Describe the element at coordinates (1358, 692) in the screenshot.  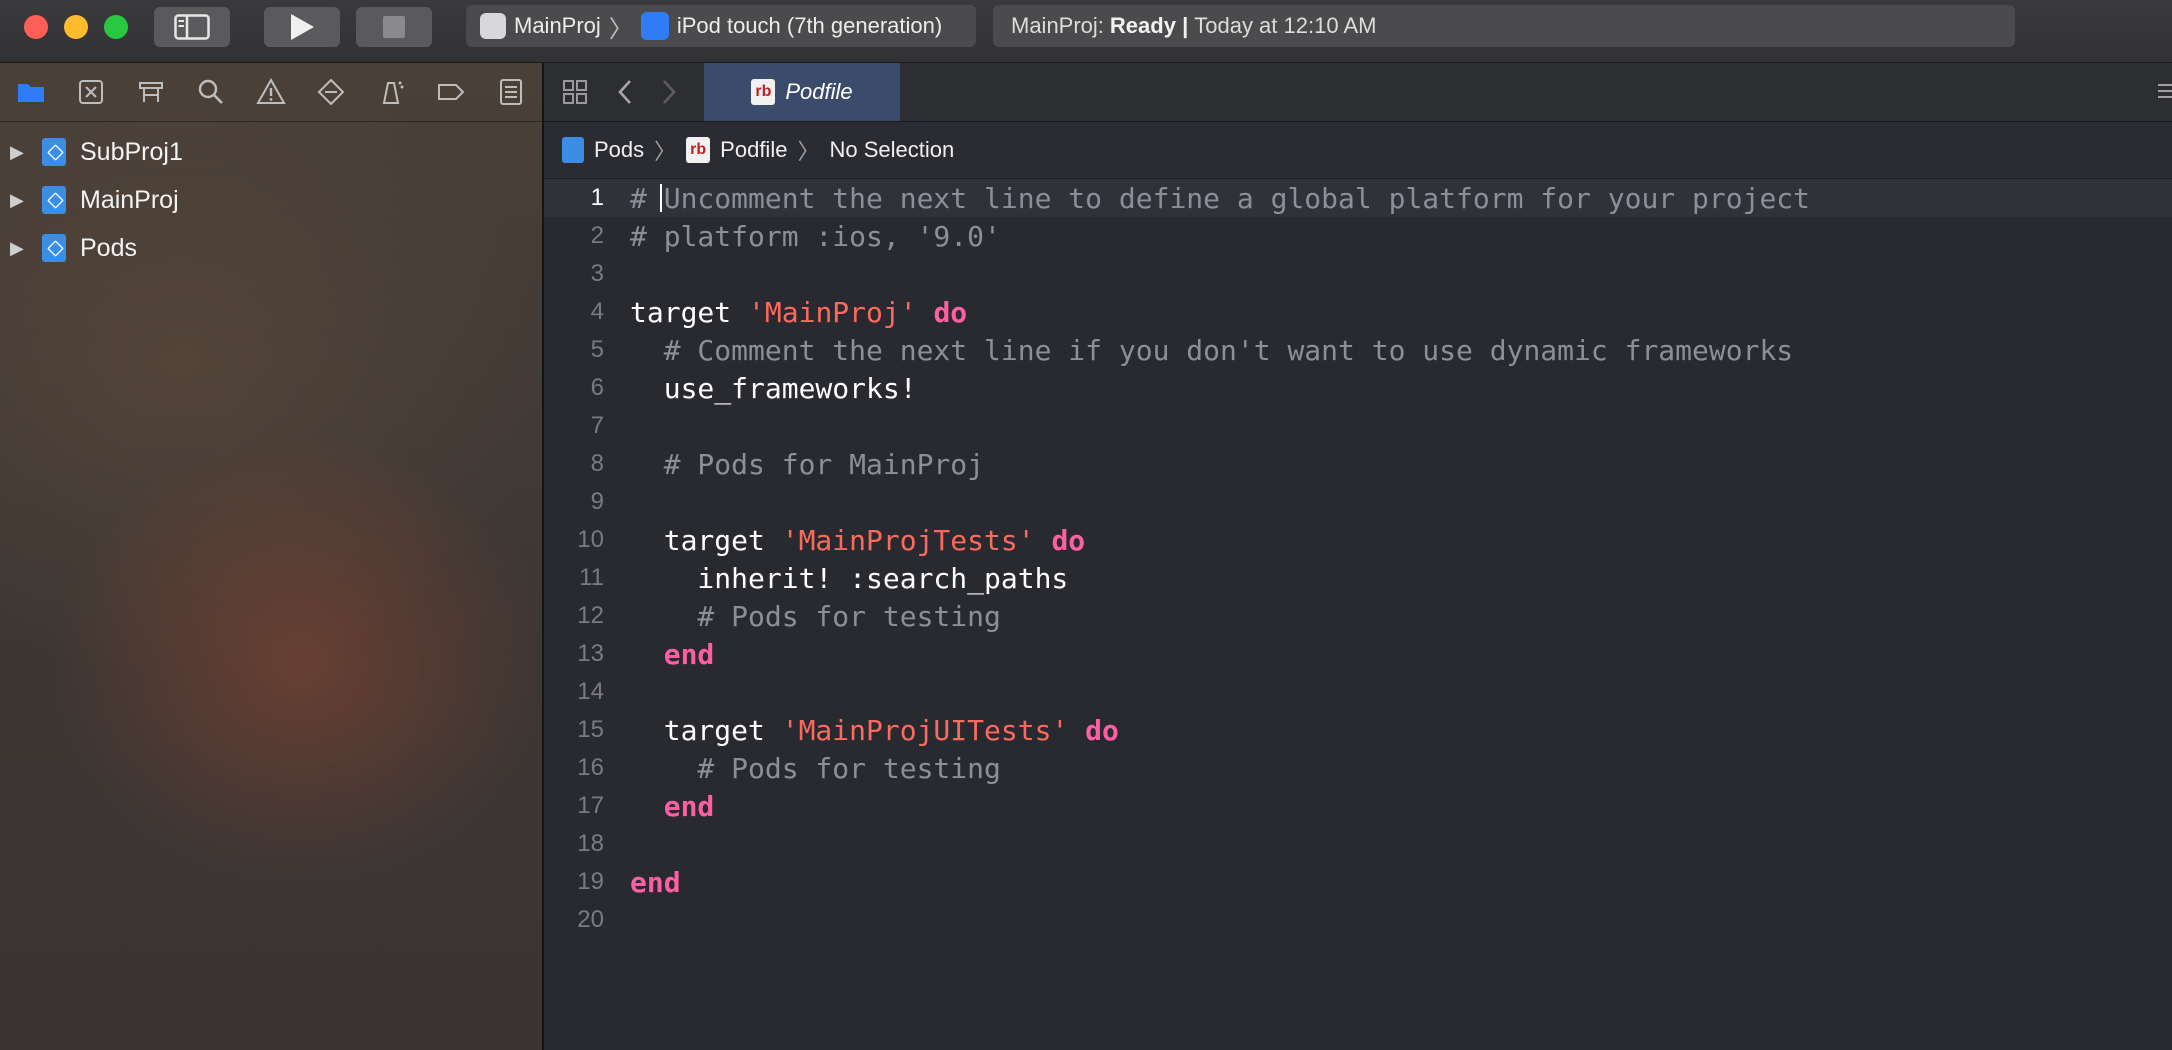
I see `code-line: 14` at that location.